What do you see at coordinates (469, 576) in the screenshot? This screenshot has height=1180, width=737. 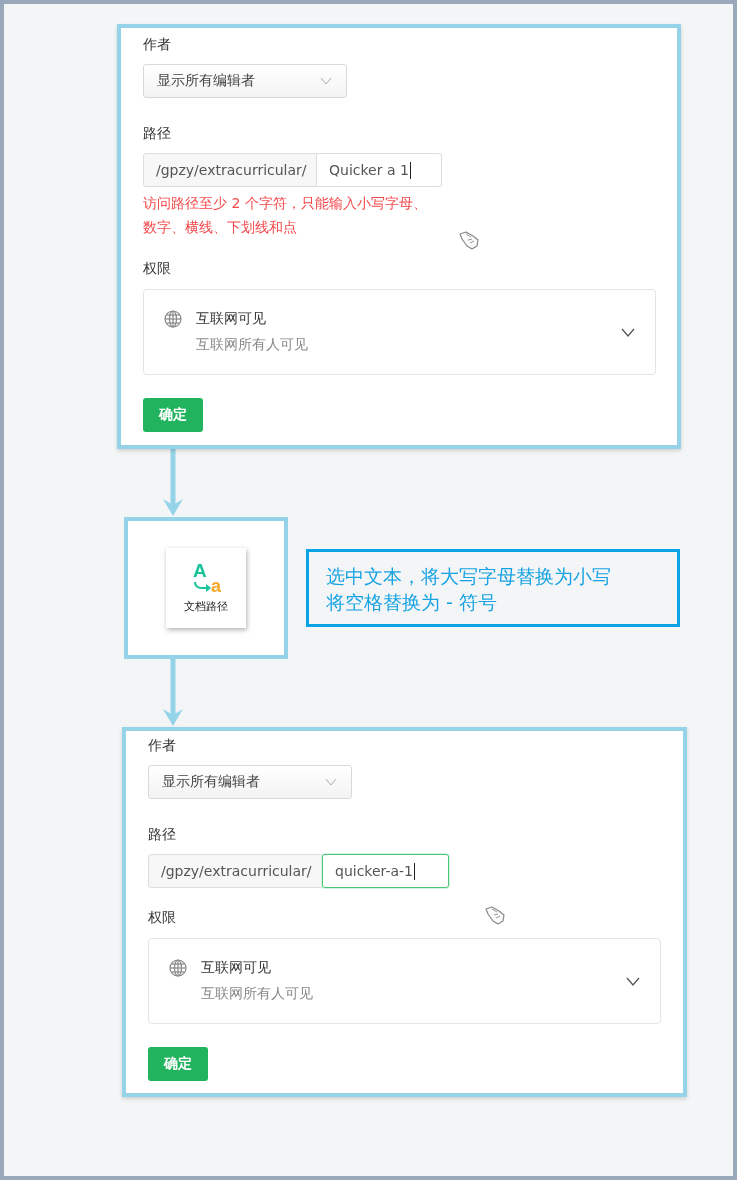 I see `note-text: 选中文本，将大写字母替换为小写` at bounding box center [469, 576].